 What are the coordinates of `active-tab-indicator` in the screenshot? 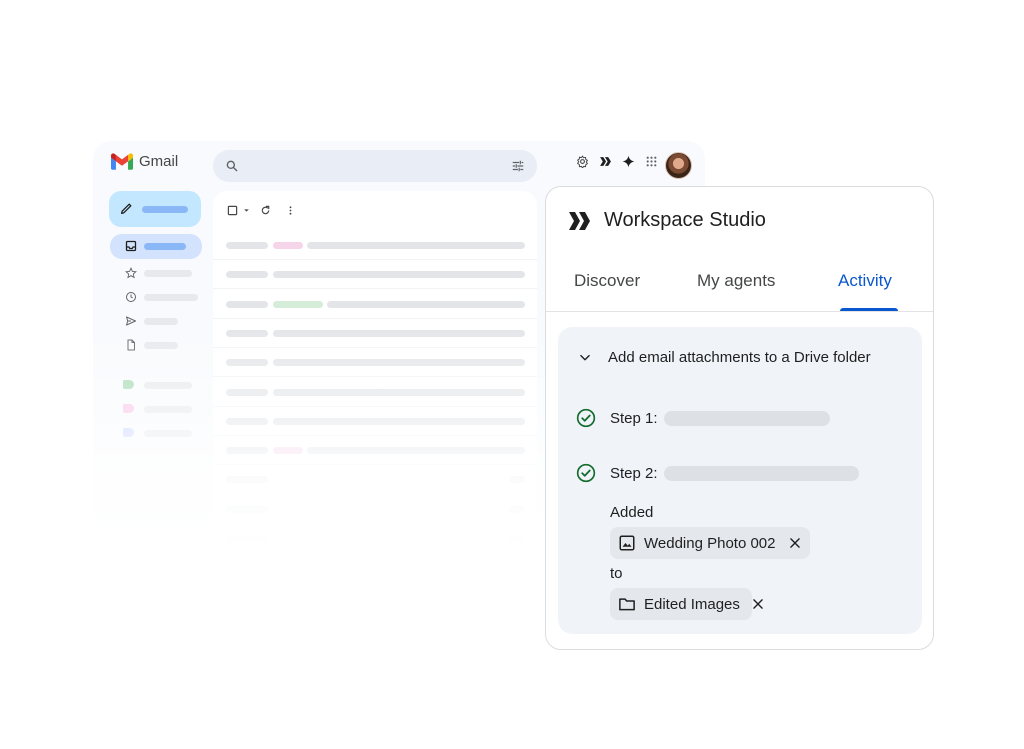 It's located at (869, 309).